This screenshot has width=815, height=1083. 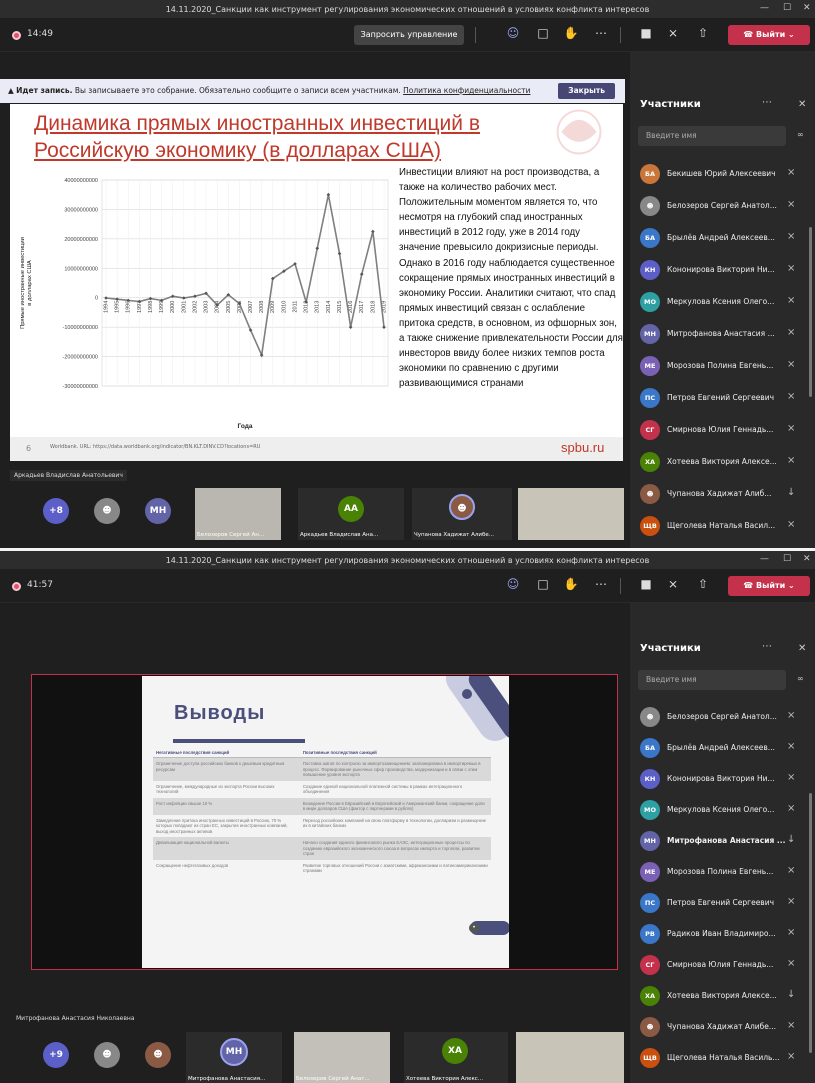 I want to click on recording-icon, so click(x=16, y=35).